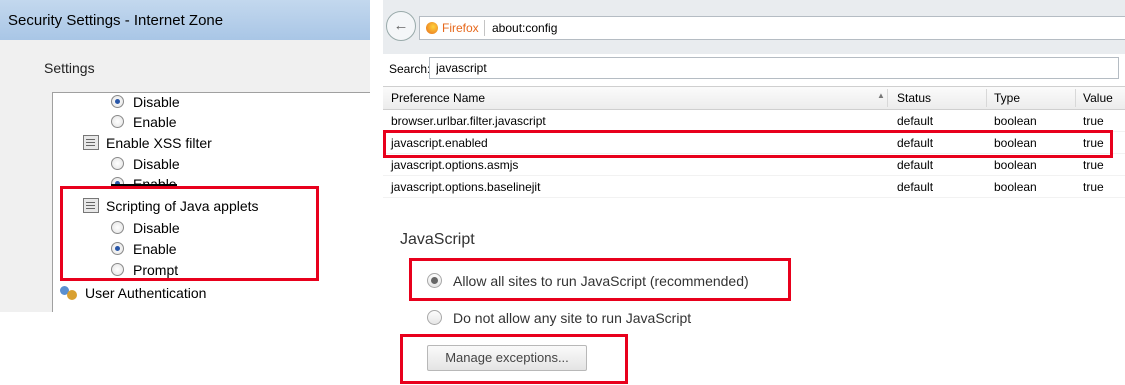 This screenshot has width=1125, height=385. I want to click on ie-radio-disable-1: Disable, so click(145, 102).